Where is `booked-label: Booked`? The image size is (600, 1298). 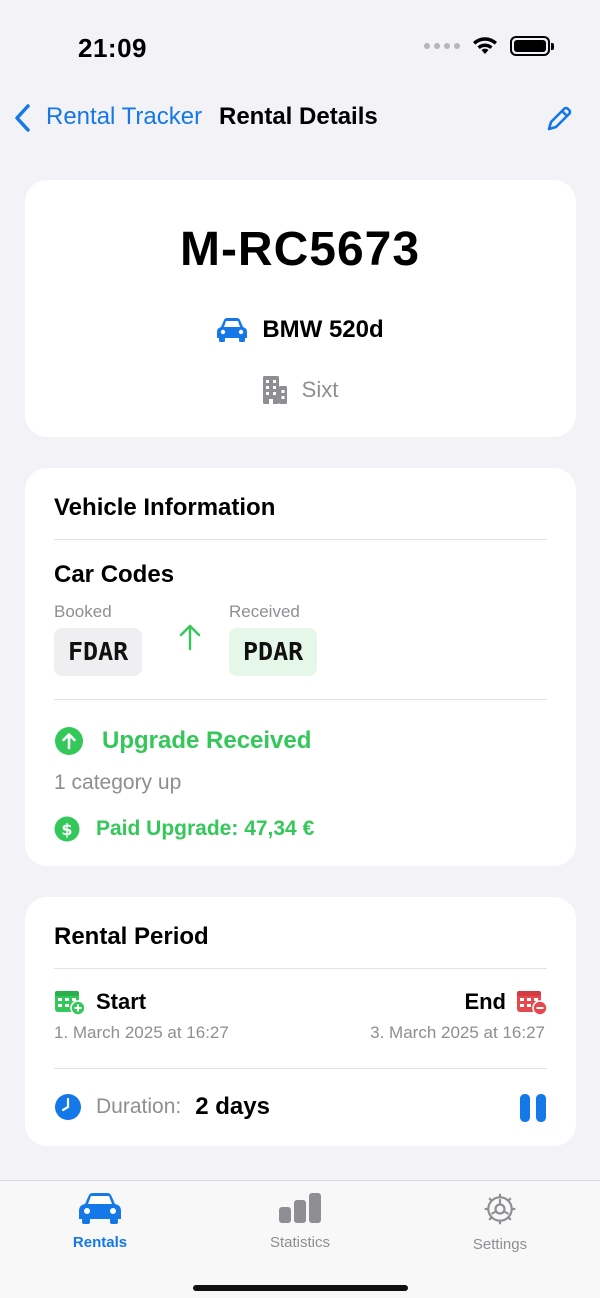
booked-label: Booked is located at coordinates (83, 611).